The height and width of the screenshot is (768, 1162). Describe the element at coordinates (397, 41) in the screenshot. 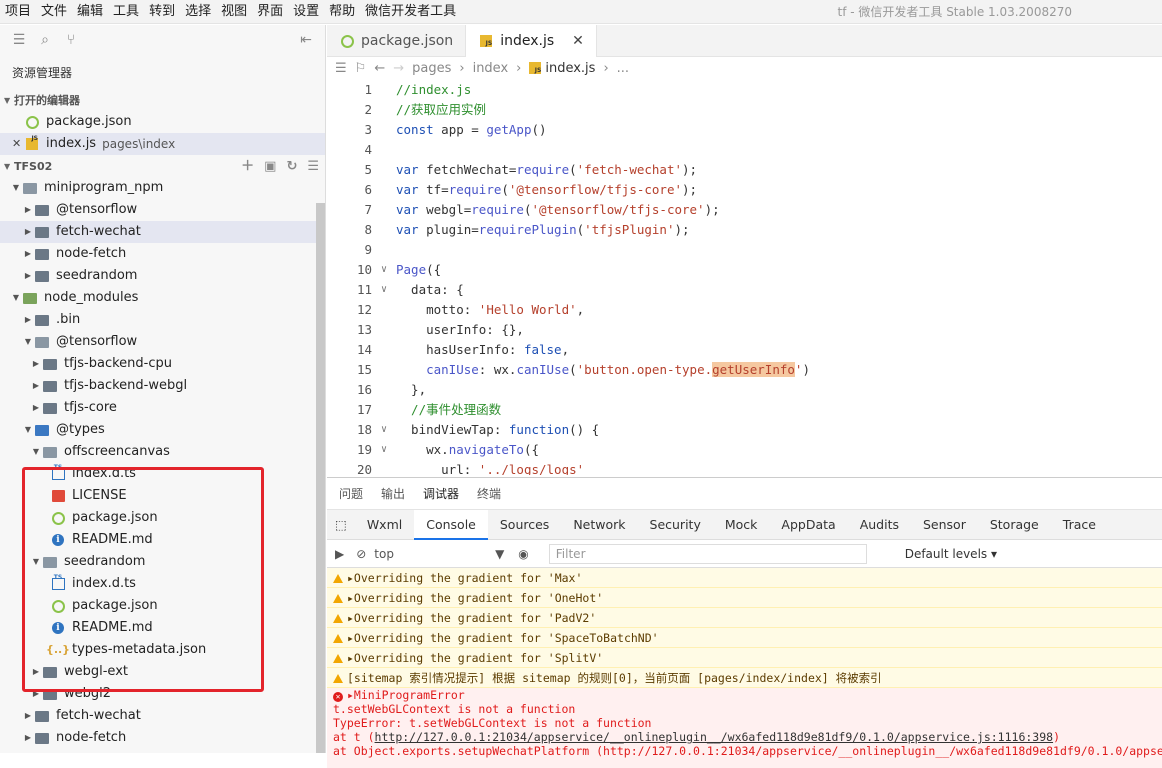

I see `tab-package-json: package.json` at that location.